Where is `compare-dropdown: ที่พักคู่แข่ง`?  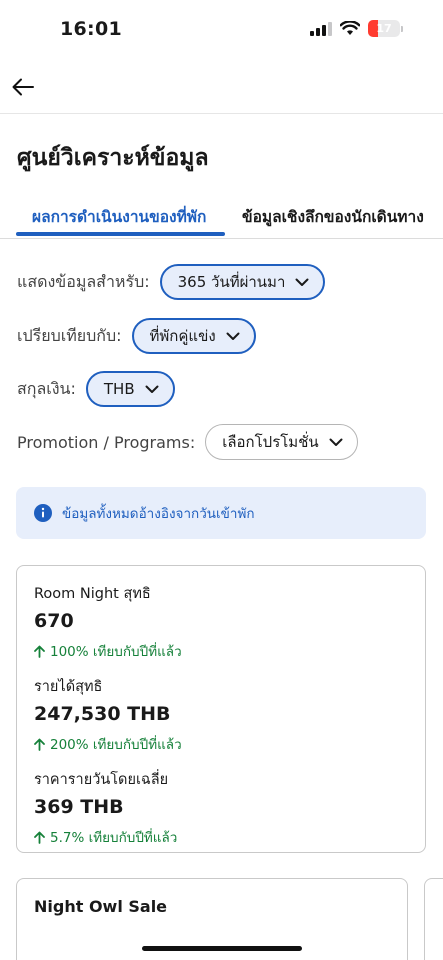
compare-dropdown: ที่พักคู่แข่ง is located at coordinates (193, 336).